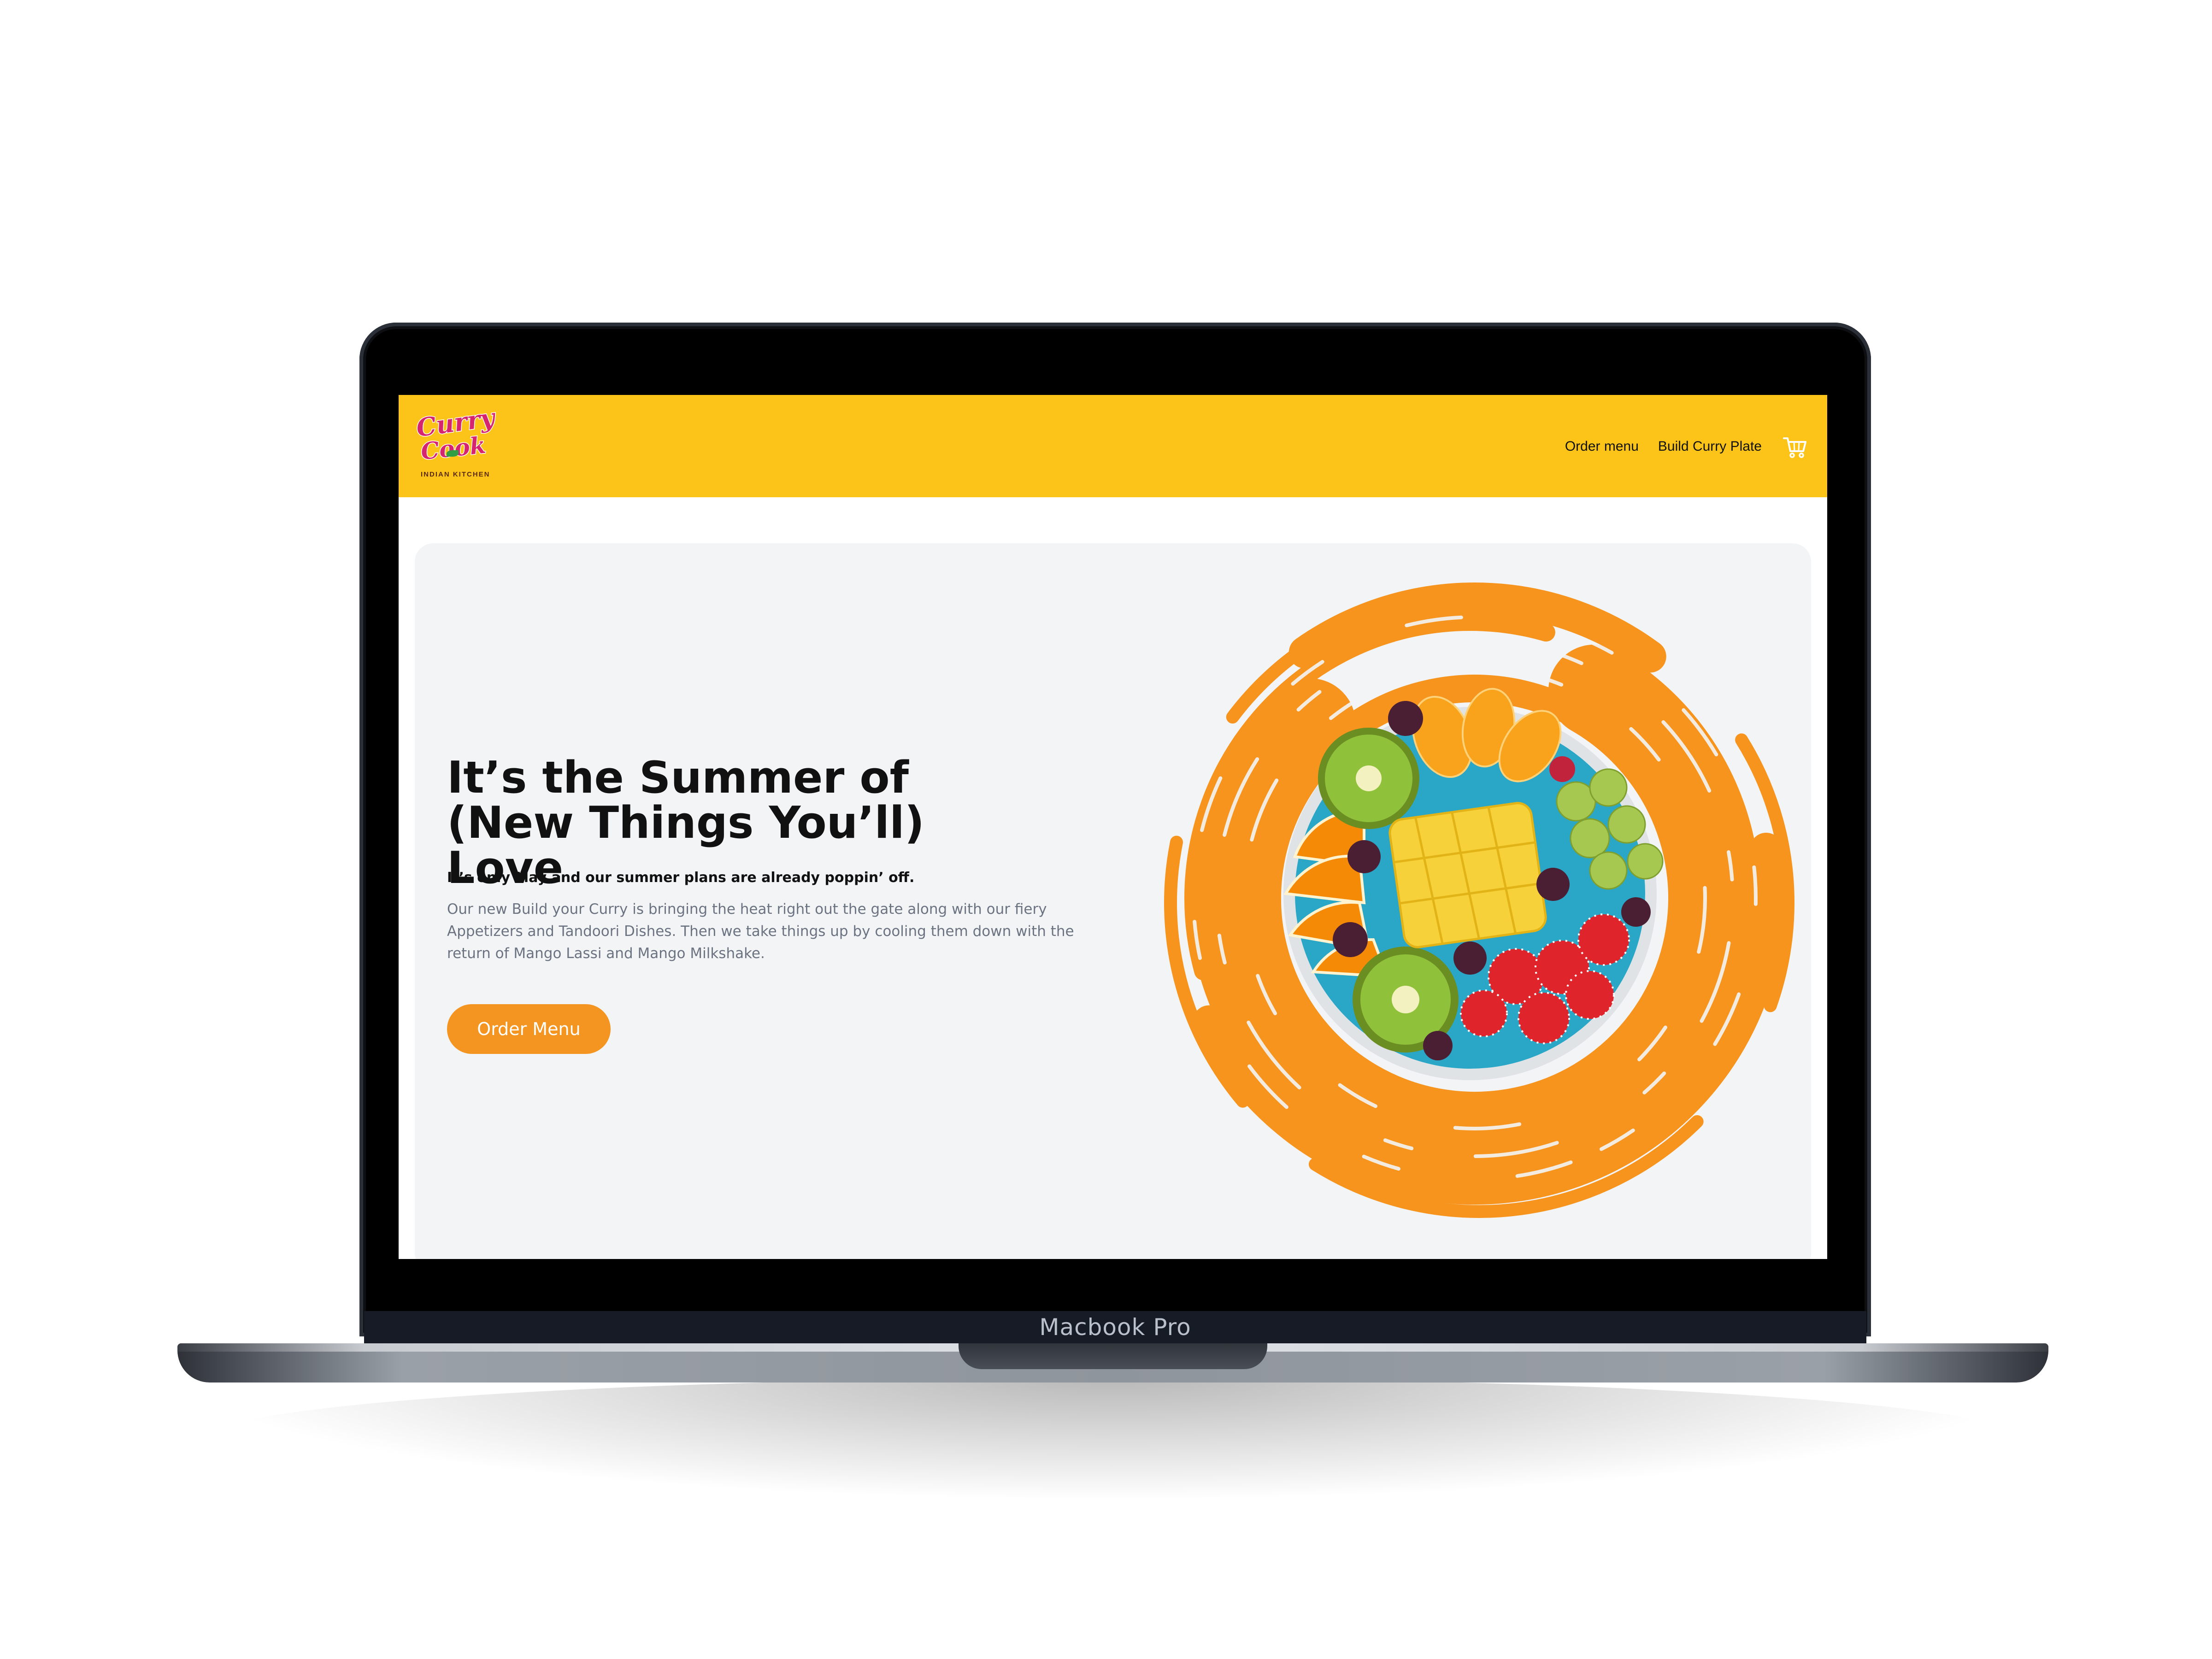  I want to click on leaf-icon, so click(453, 453).